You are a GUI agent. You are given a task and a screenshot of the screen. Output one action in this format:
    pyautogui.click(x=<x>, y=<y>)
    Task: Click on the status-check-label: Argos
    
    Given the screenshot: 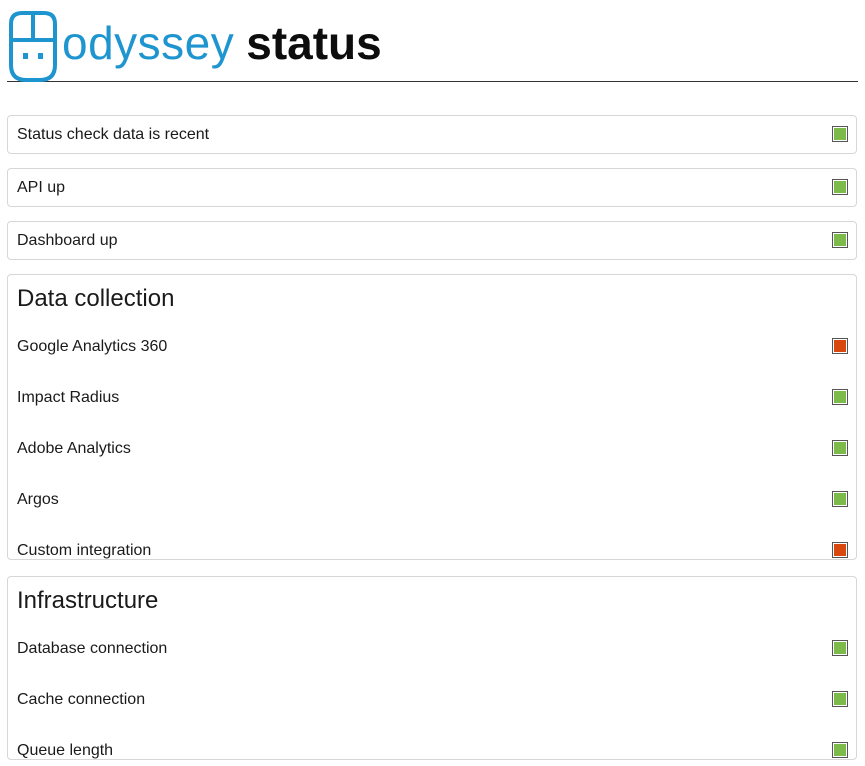 What is the action you would take?
    pyautogui.click(x=38, y=499)
    